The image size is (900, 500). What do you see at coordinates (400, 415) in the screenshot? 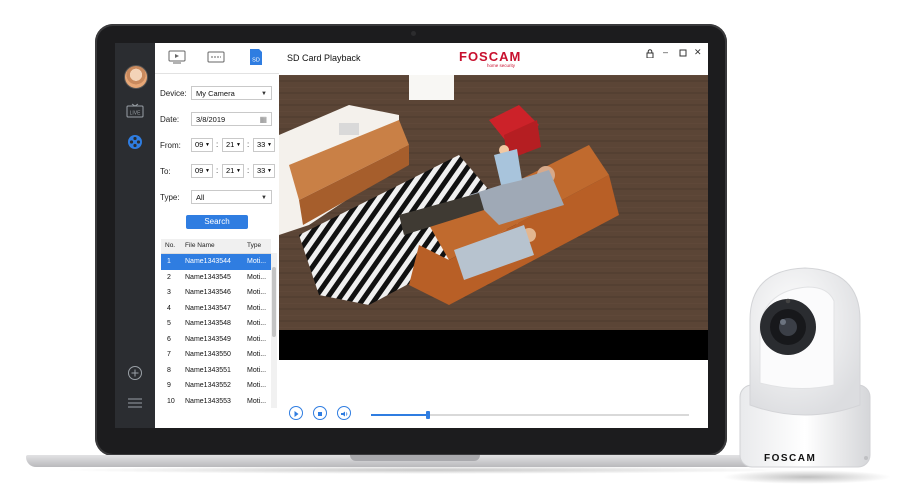
I see `seek-bar-progress` at bounding box center [400, 415].